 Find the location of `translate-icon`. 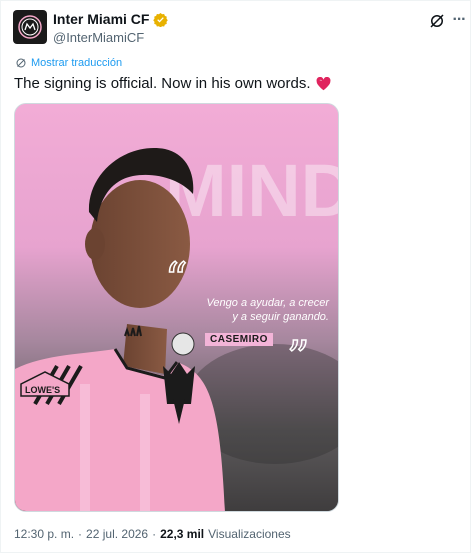

translate-icon is located at coordinates (21, 63).